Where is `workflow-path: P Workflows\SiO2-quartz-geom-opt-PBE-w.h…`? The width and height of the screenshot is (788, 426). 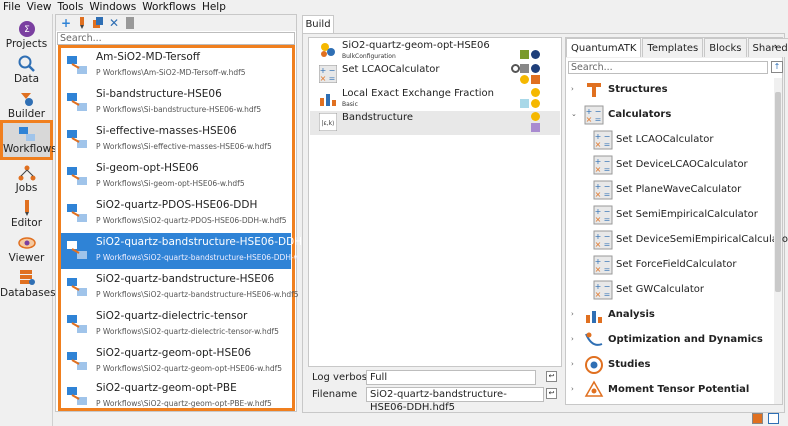
workflow-path: P Workflows\SiO2-quartz-geom-opt-PBE-w.h… is located at coordinates (184, 403).